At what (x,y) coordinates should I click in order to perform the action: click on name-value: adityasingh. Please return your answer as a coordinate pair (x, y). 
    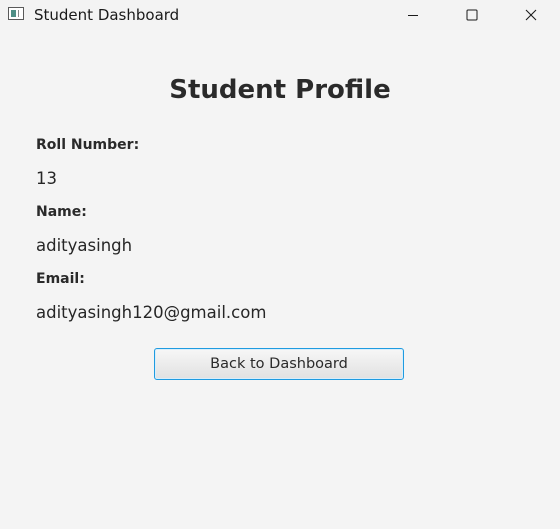
    Looking at the image, I should click on (84, 245).